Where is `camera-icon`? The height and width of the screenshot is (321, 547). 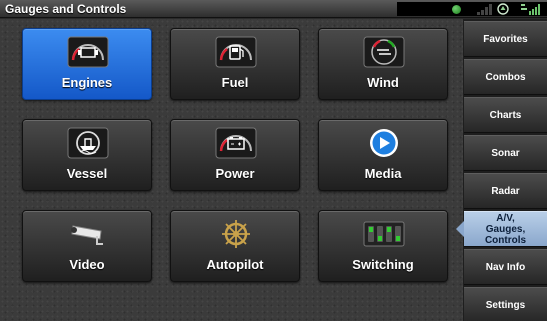
camera-icon is located at coordinates (87, 235).